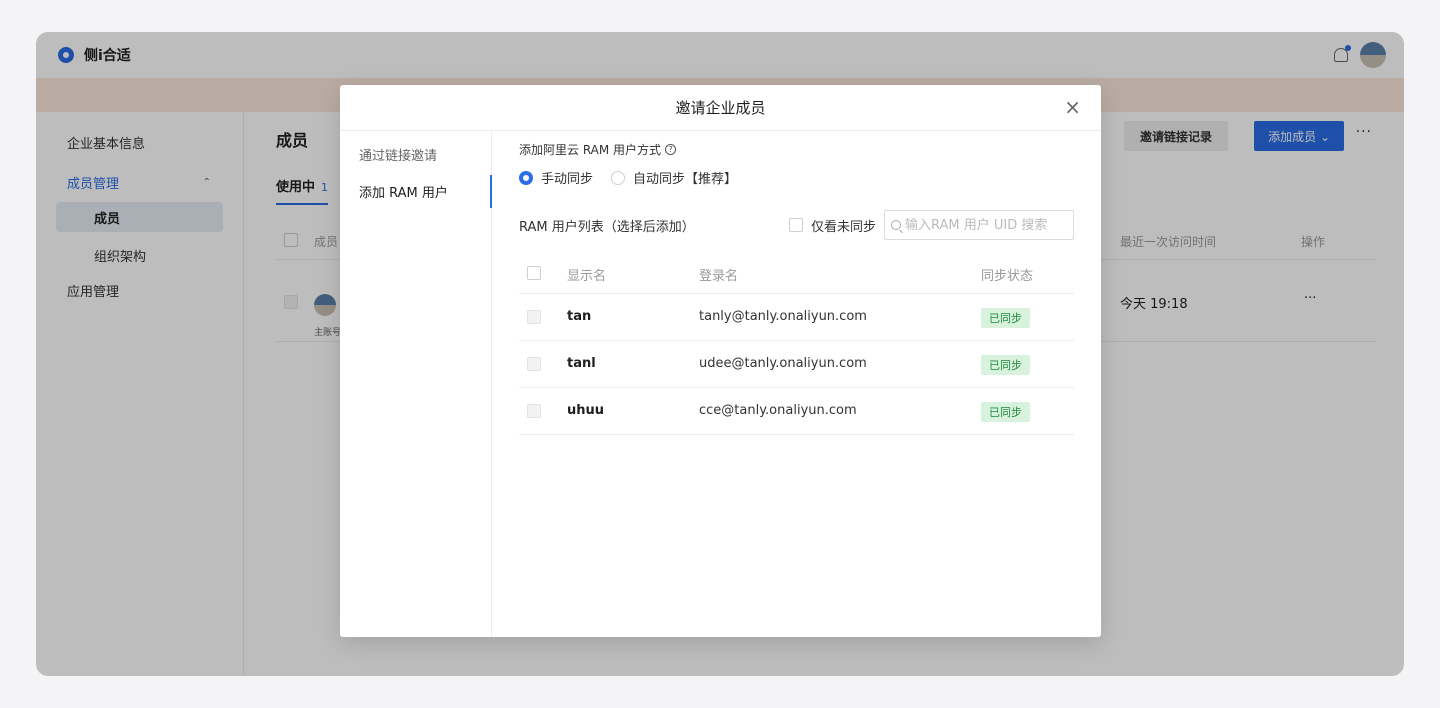 The width and height of the screenshot is (1440, 708). Describe the element at coordinates (796, 149) in the screenshot. I see `method-label: 添加阿里云 RAM 用户方式 ?` at that location.